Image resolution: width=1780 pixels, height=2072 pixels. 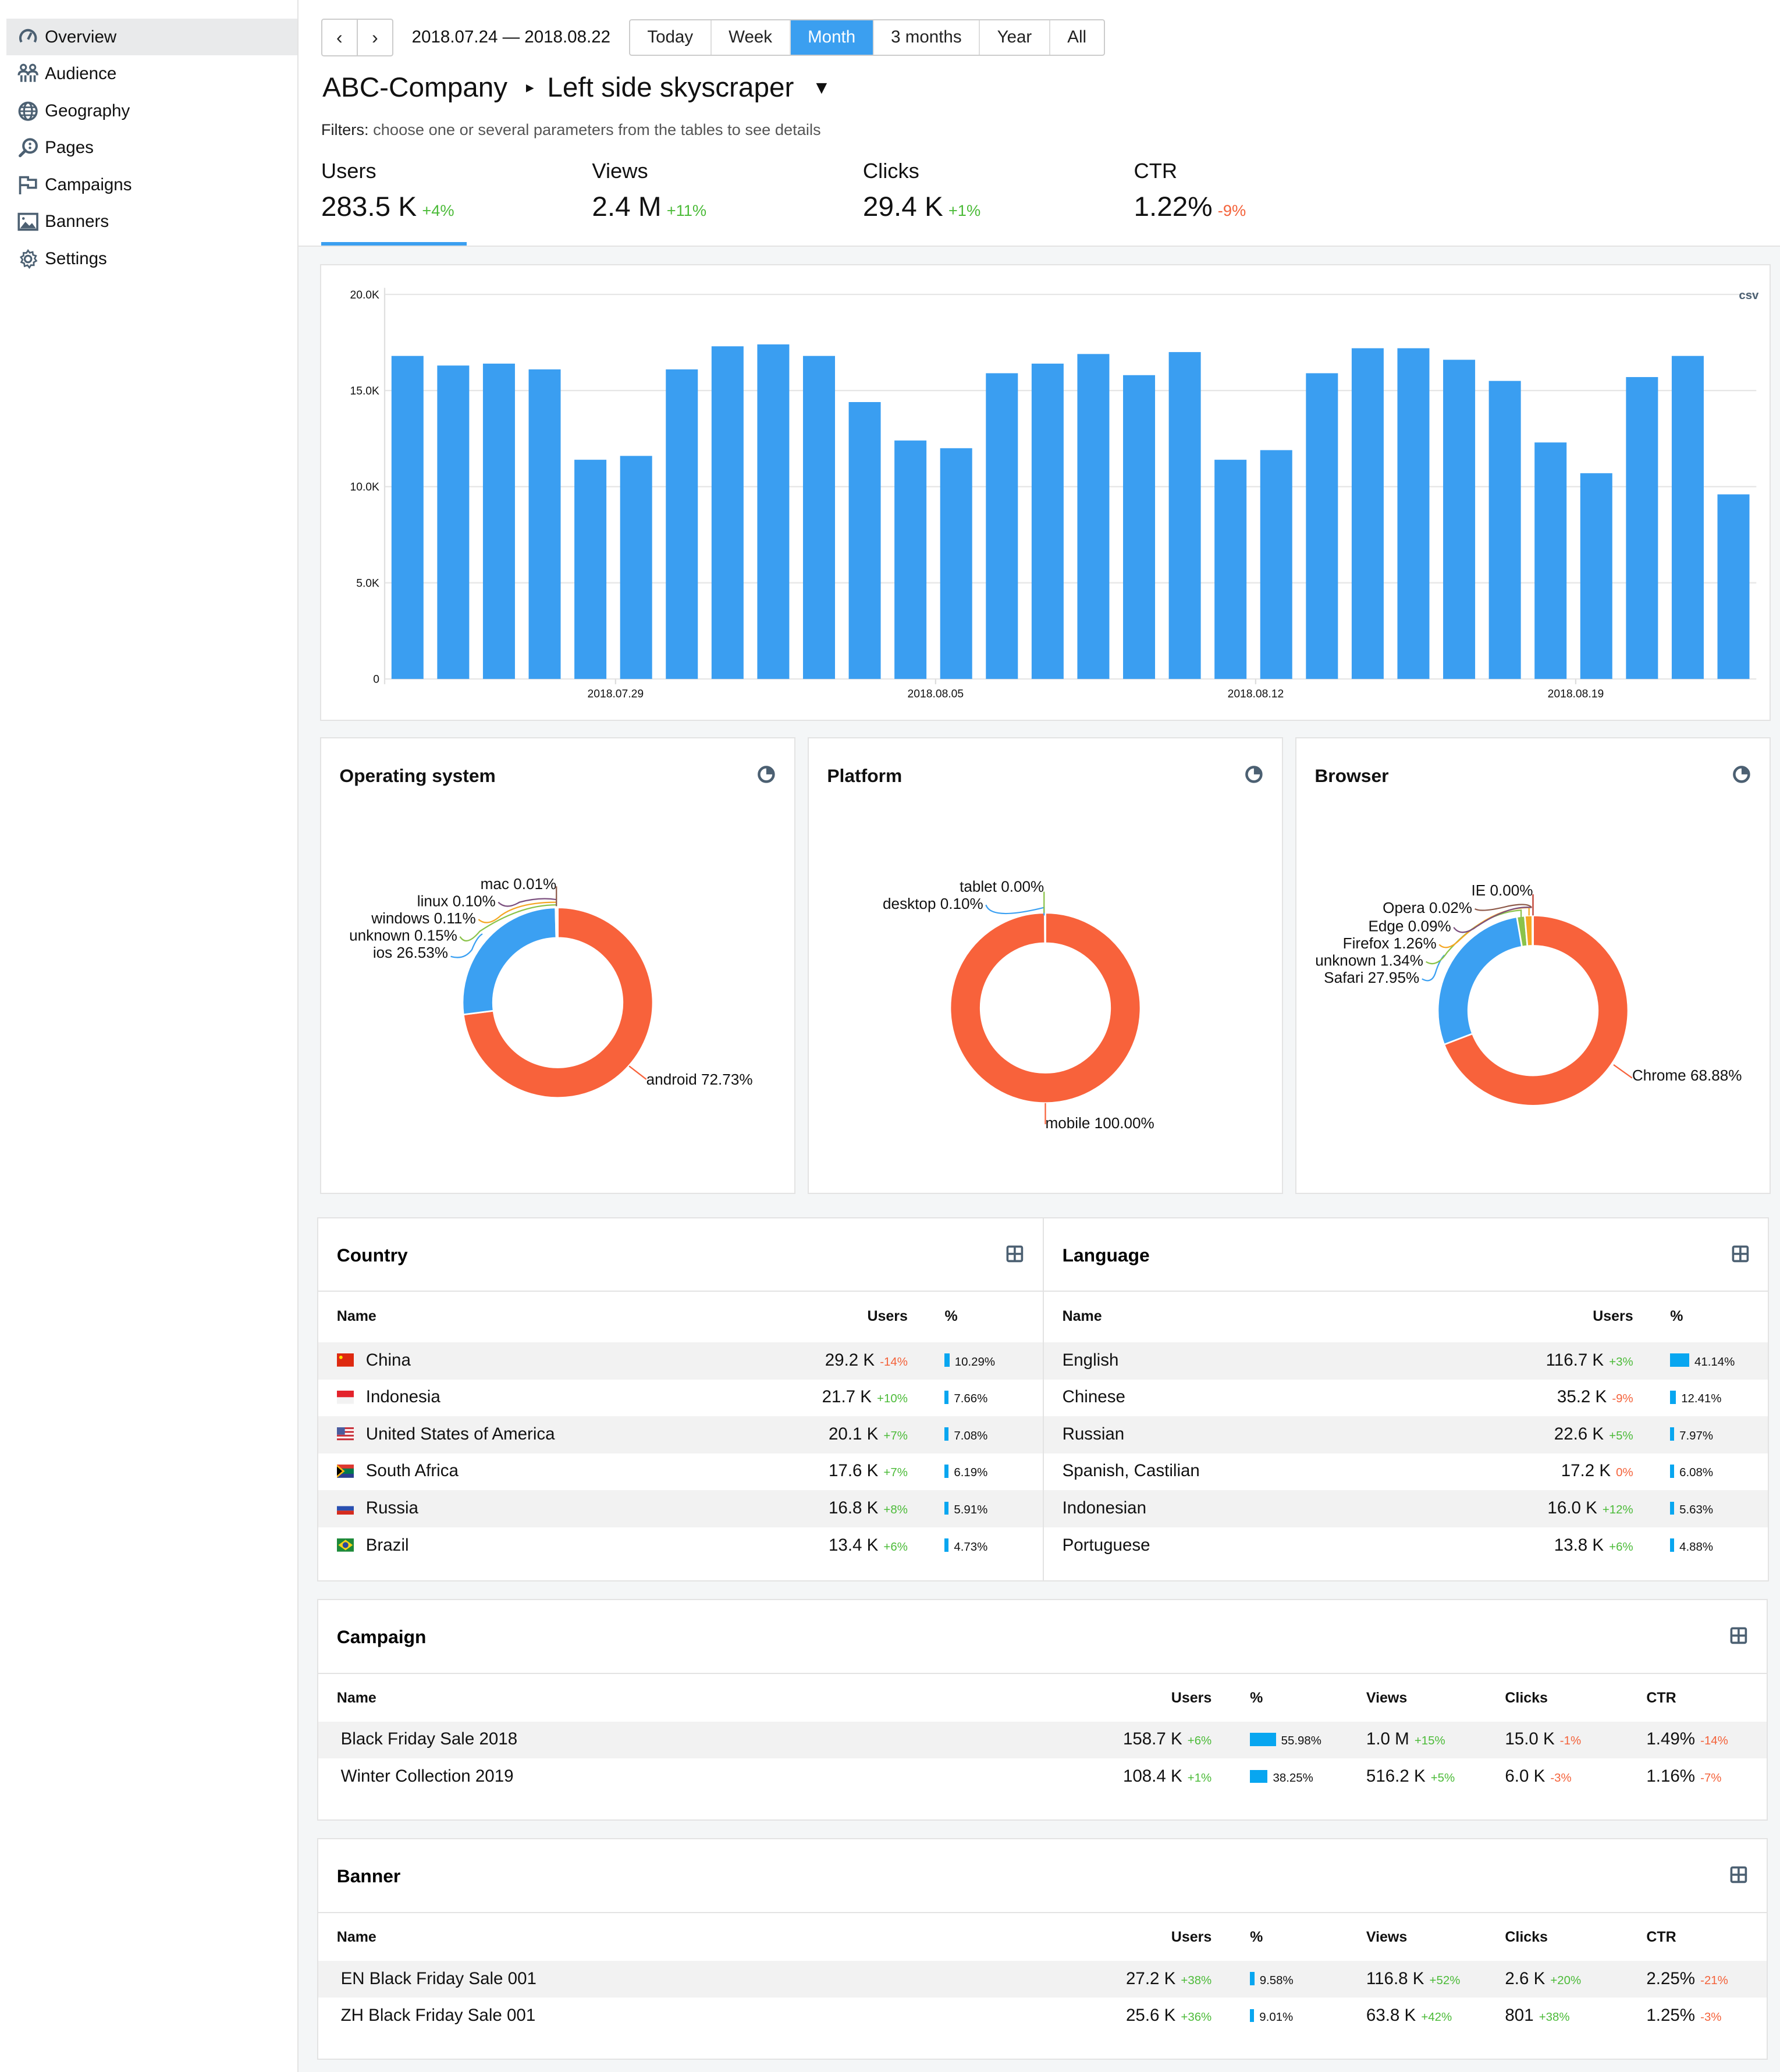 I want to click on breadcrumb-placement: Left side skyscraper, so click(x=670, y=88).